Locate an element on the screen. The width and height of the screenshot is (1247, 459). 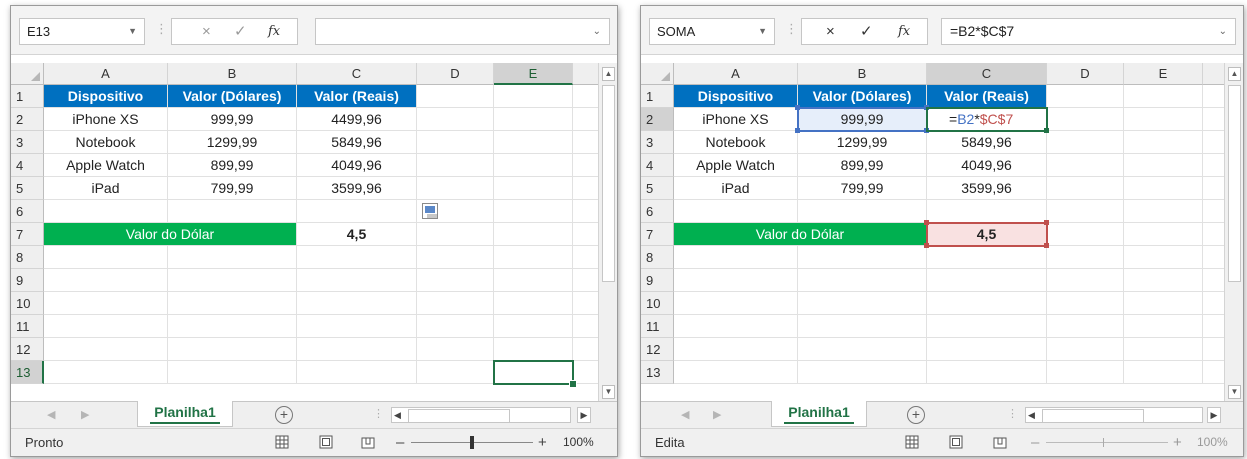
active-cell-c2 is located at coordinates (987, 119).